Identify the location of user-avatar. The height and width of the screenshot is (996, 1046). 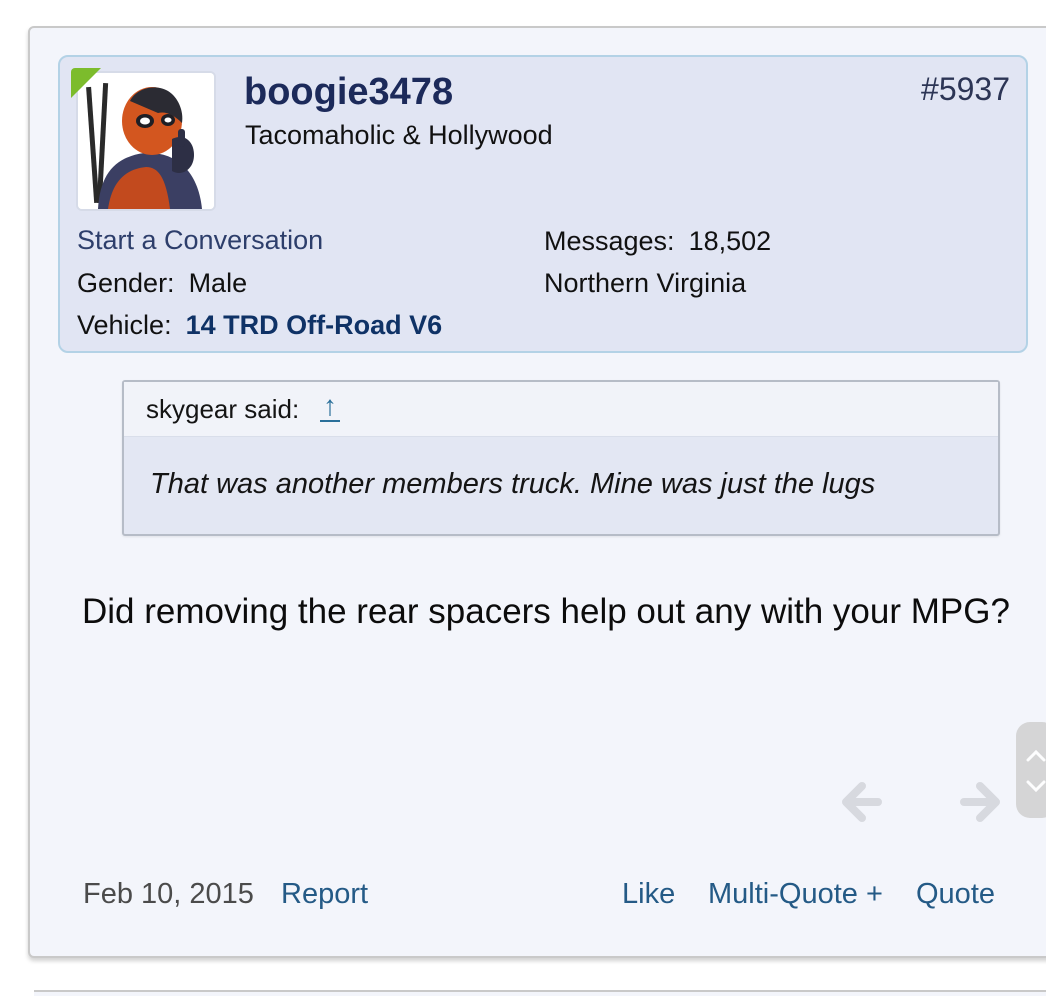
(146, 141).